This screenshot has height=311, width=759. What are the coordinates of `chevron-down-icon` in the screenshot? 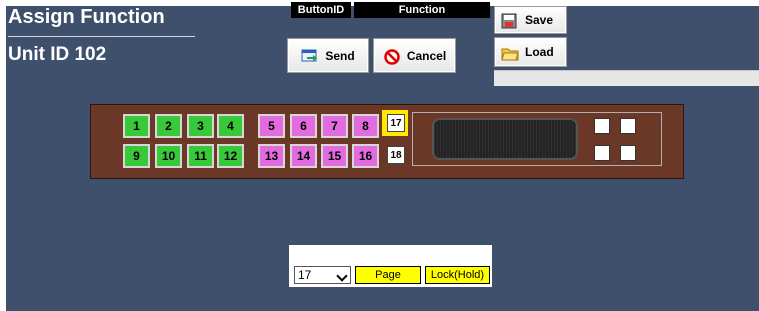 It's located at (342, 276).